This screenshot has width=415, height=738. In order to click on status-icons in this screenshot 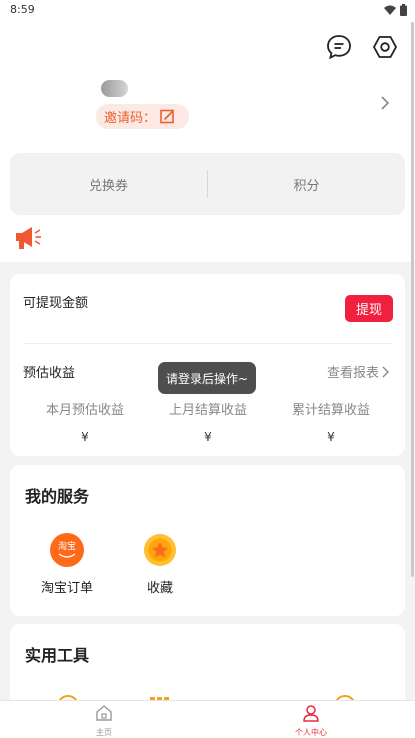, I will do `click(395, 10)`.